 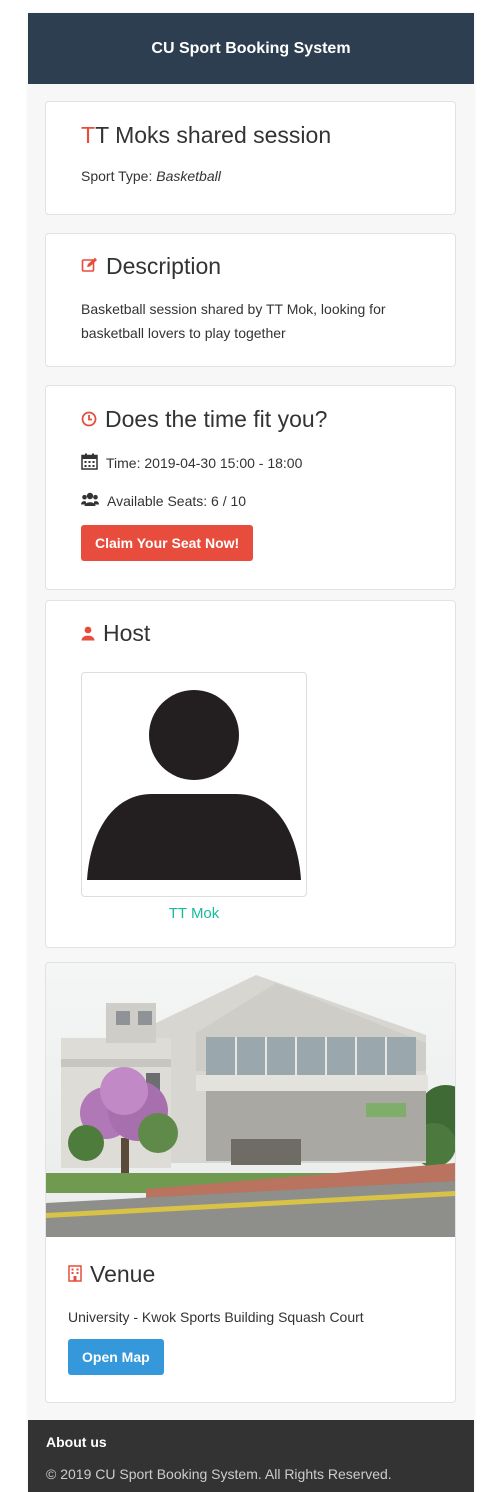 What do you see at coordinates (119, 176) in the screenshot?
I see `sport-type-label: Sport Type:` at bounding box center [119, 176].